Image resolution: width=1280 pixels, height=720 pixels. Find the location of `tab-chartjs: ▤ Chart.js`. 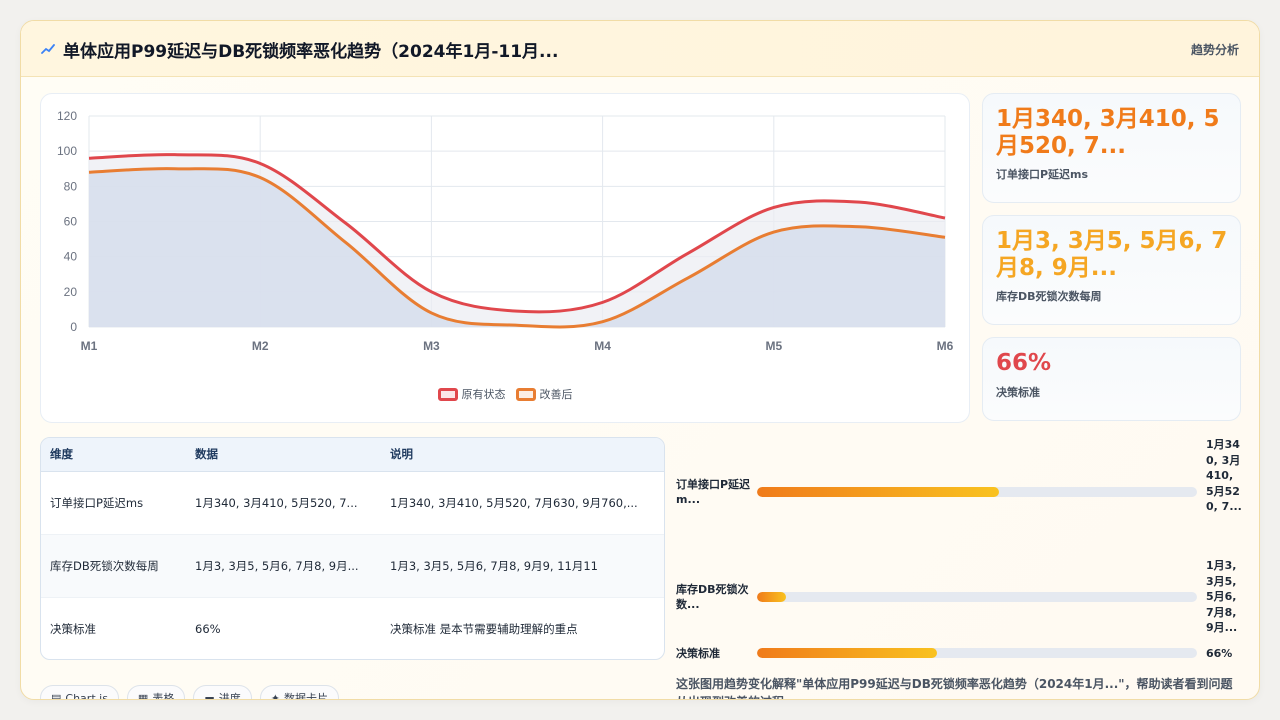

tab-chartjs: ▤ Chart.js is located at coordinates (79, 692).